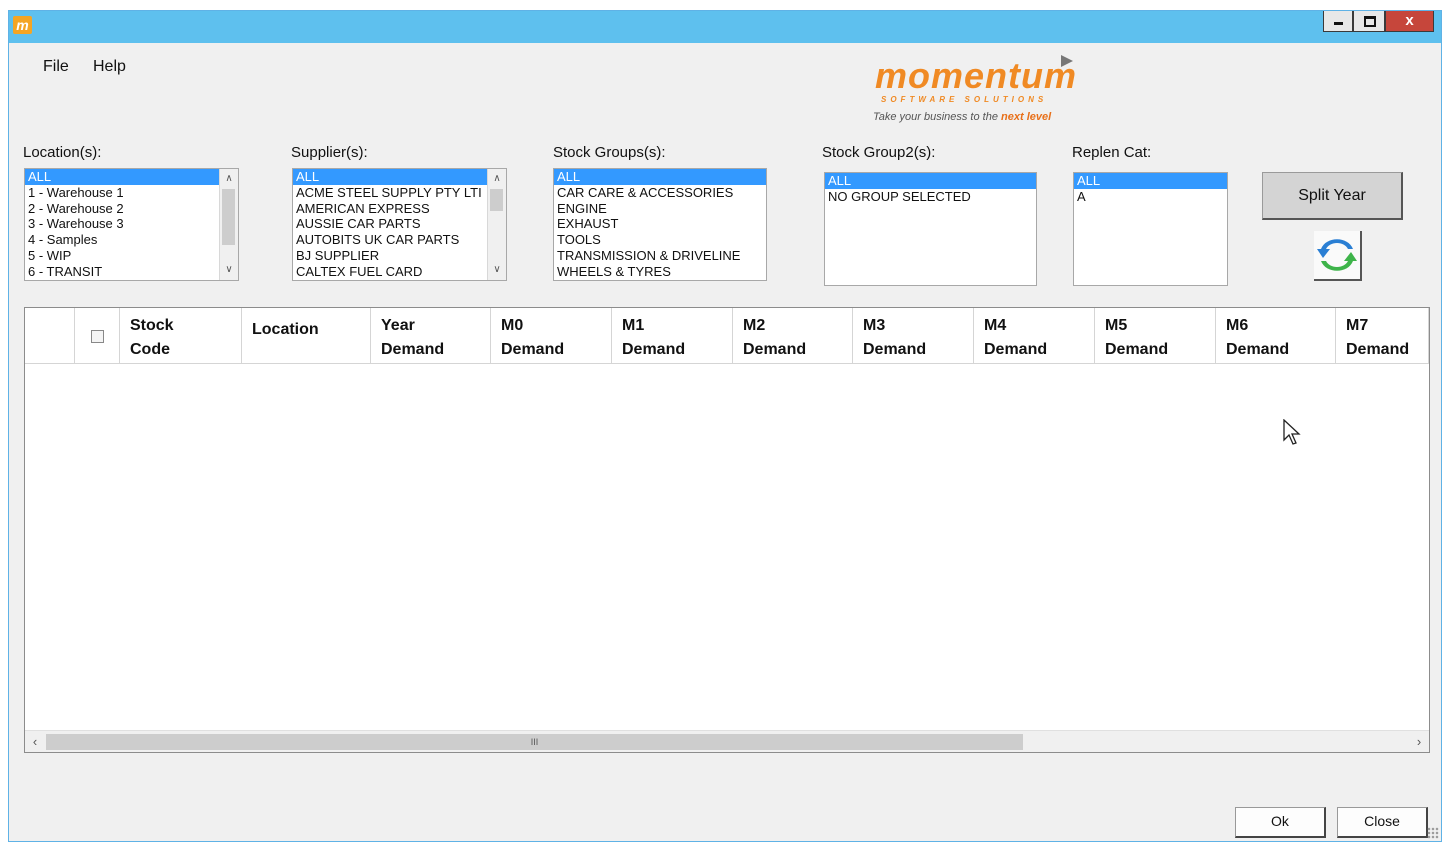 This screenshot has width=1445, height=844. I want to click on list-item: 2 - Warehouse 2, so click(131, 209).